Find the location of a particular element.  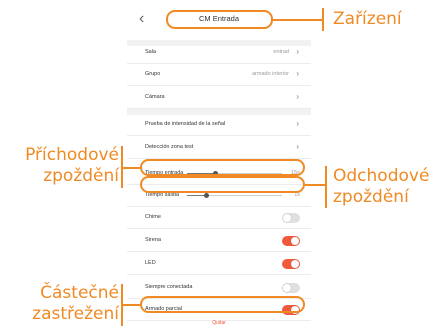

row-camara: Cámara › is located at coordinates (219, 98).